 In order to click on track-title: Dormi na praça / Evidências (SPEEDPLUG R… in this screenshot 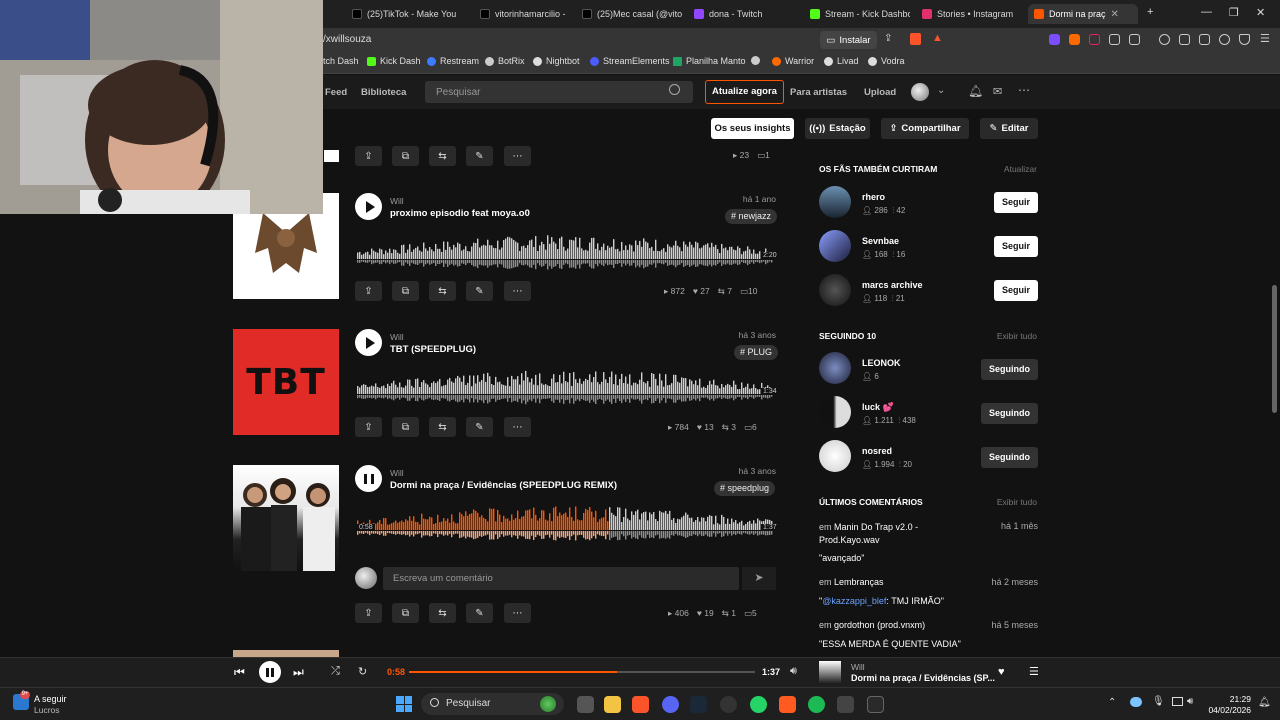, I will do `click(503, 485)`.